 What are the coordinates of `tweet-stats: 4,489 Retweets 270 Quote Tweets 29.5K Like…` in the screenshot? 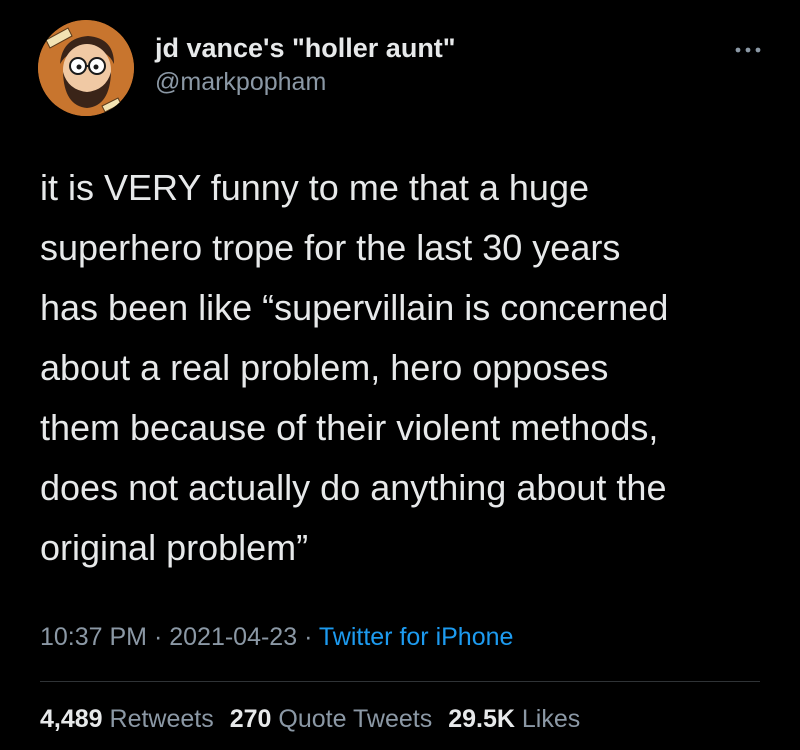 It's located at (310, 719).